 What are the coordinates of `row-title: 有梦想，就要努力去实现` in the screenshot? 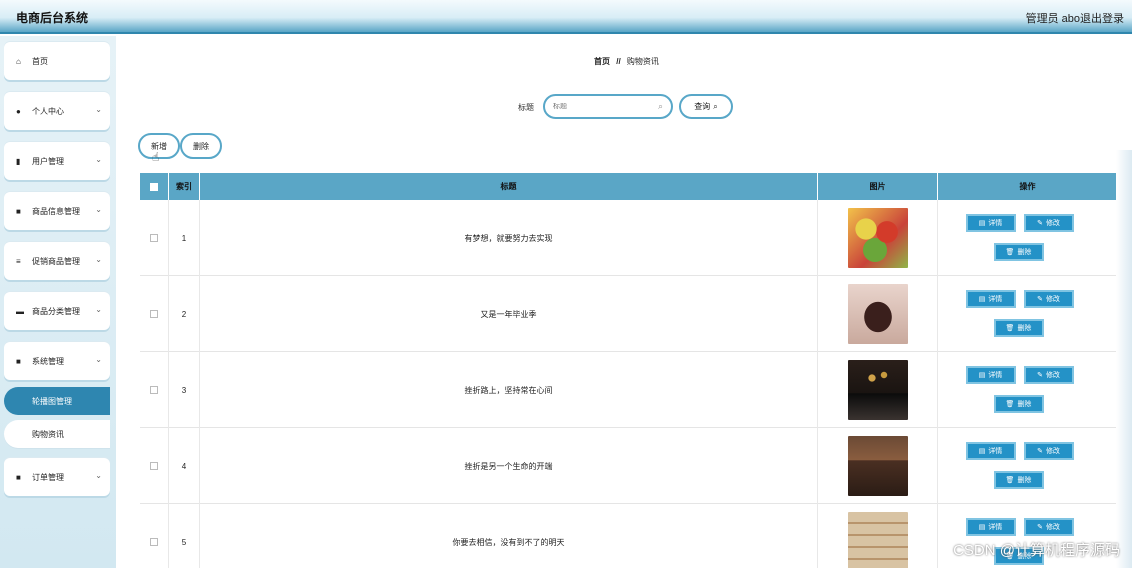 It's located at (509, 238).